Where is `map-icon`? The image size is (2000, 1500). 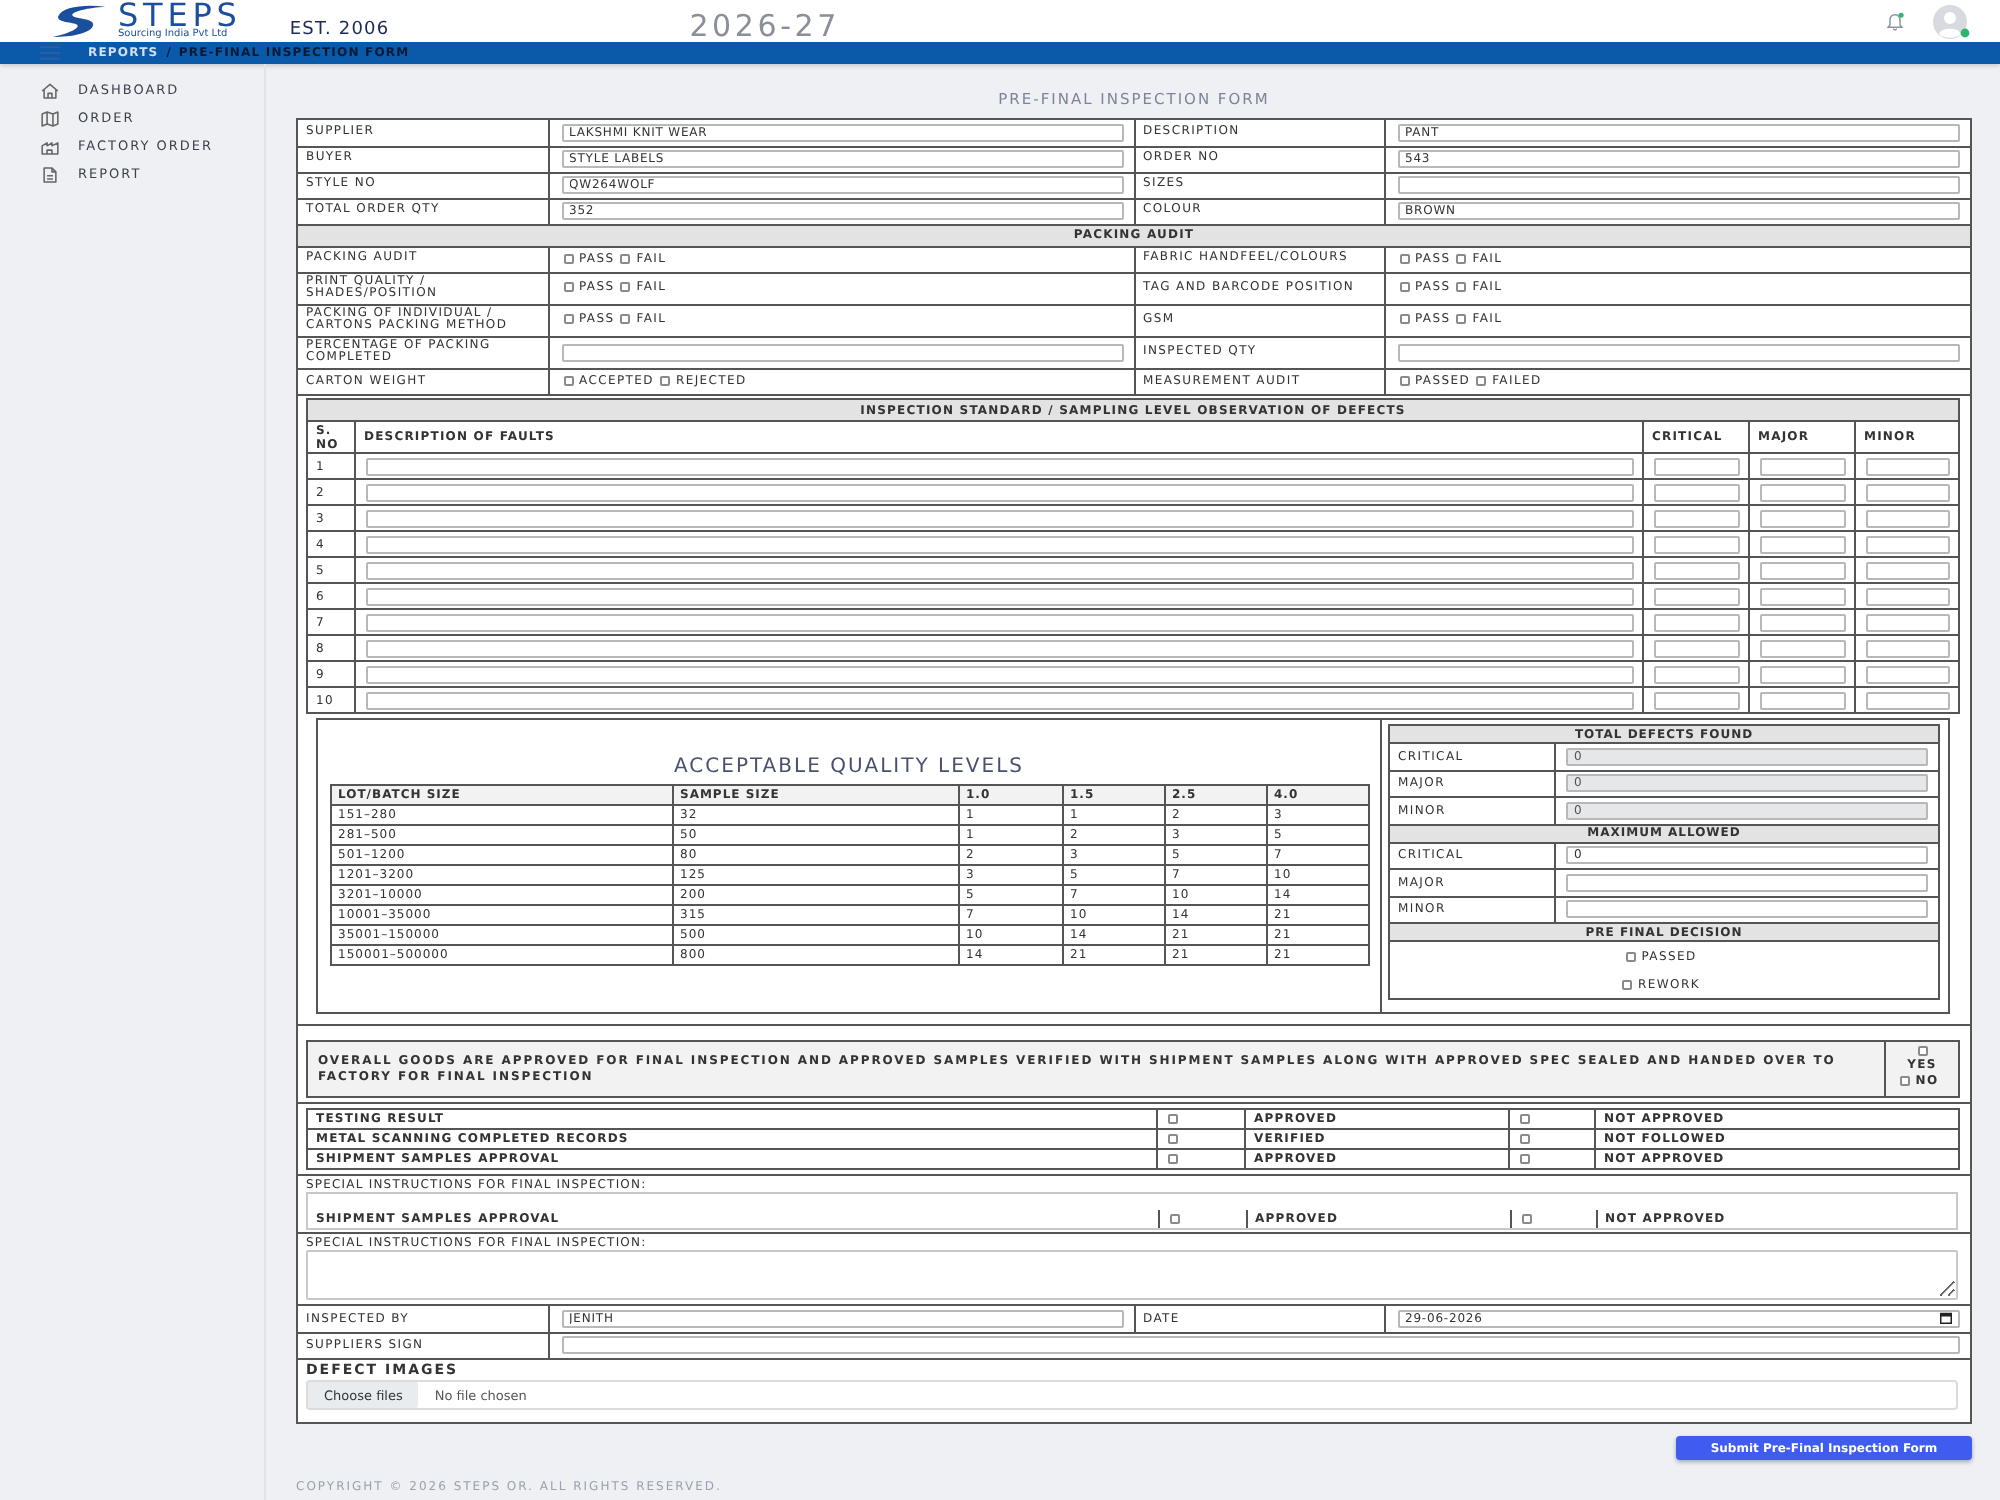 map-icon is located at coordinates (50, 118).